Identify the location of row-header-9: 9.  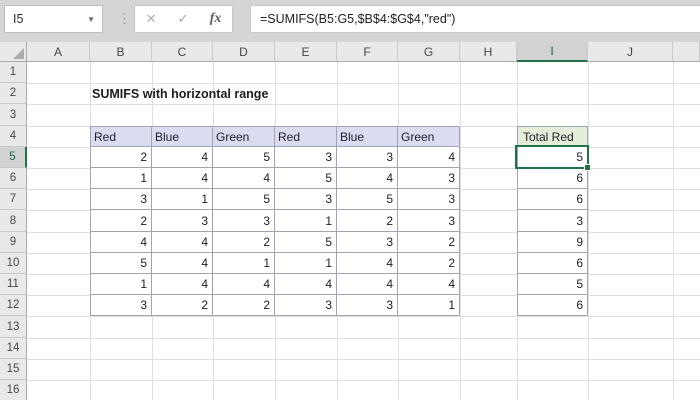
(13, 242).